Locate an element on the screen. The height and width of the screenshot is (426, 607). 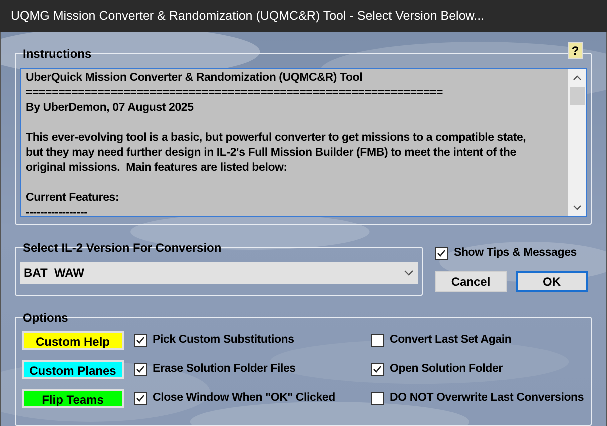
checkbox-label: Close Window When "OK" Clicked is located at coordinates (244, 398).